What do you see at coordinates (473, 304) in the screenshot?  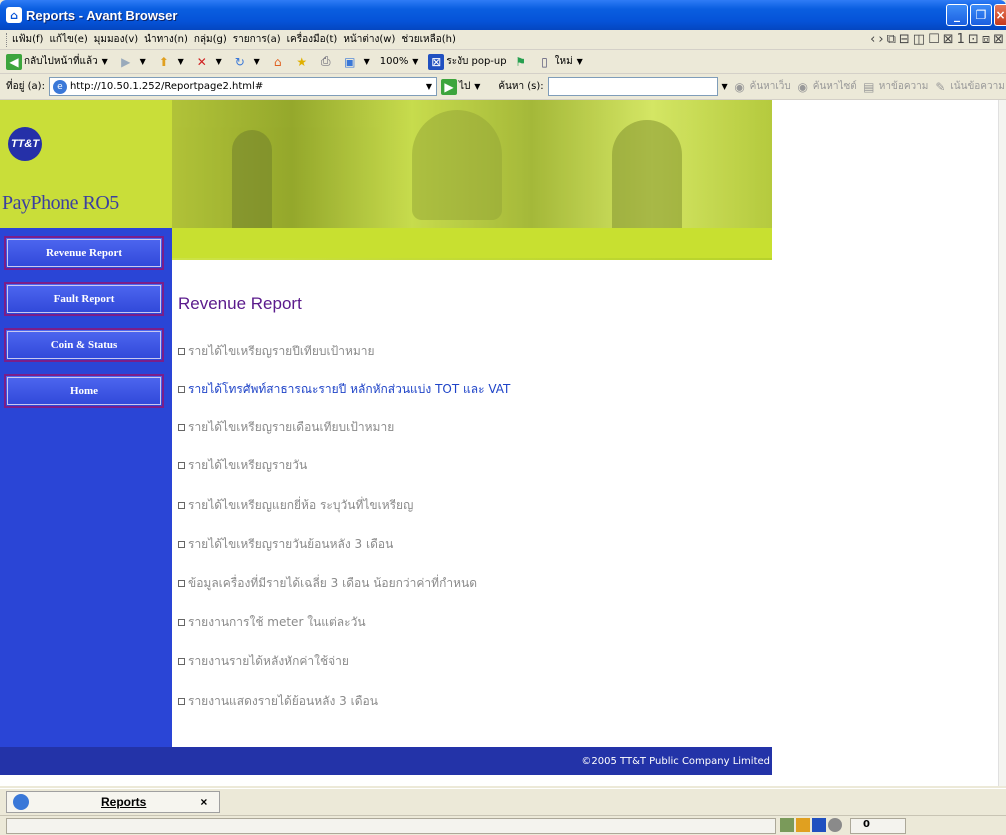 I see `content-area: Revenue Report` at bounding box center [473, 304].